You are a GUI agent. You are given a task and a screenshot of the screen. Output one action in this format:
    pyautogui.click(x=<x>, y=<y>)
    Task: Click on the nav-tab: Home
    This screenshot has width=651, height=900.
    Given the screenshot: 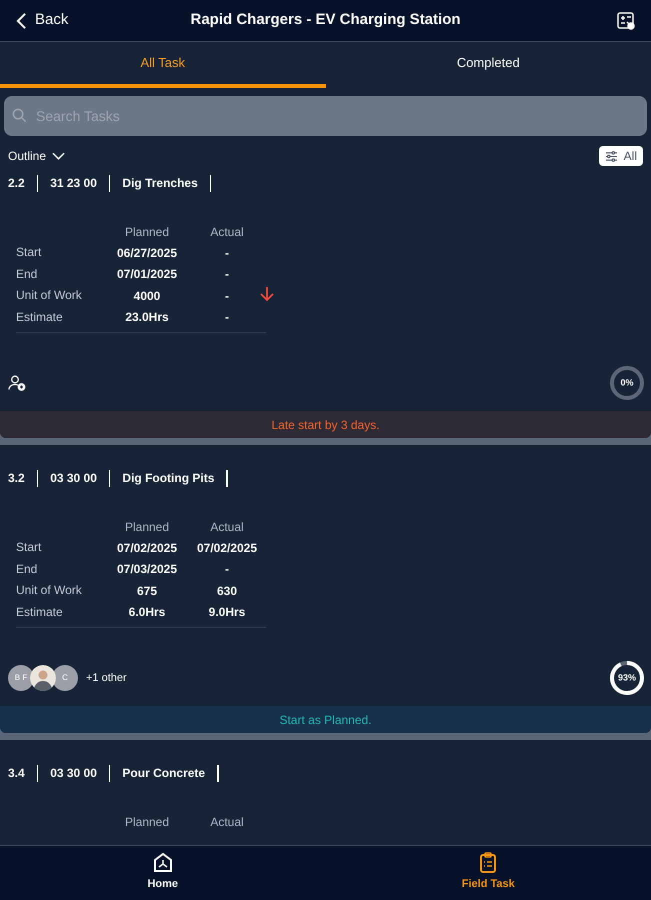 What is the action you would take?
    pyautogui.click(x=163, y=873)
    